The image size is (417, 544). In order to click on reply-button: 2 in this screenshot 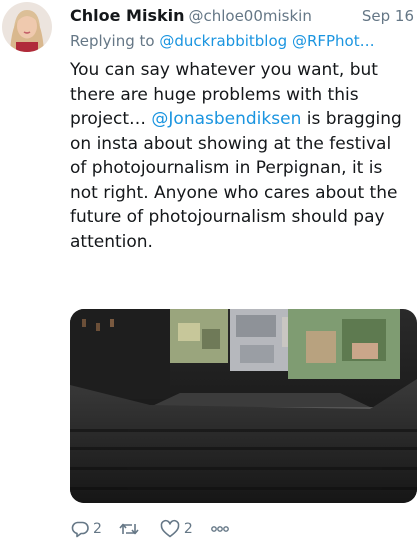, I will do `click(86, 529)`.